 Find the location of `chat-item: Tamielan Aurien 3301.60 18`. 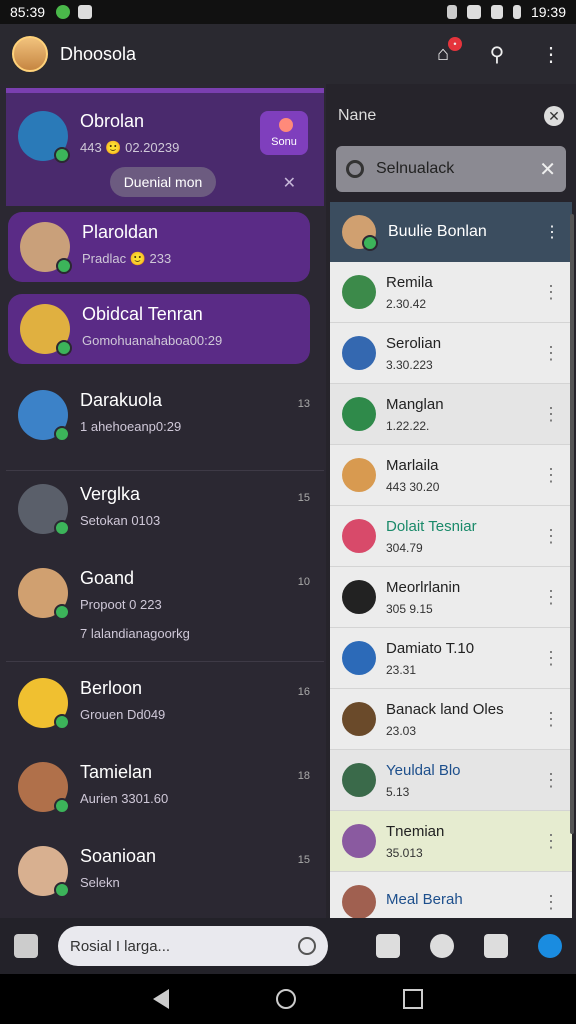

chat-item: Tamielan Aurien 3301.60 18 is located at coordinates (165, 787).